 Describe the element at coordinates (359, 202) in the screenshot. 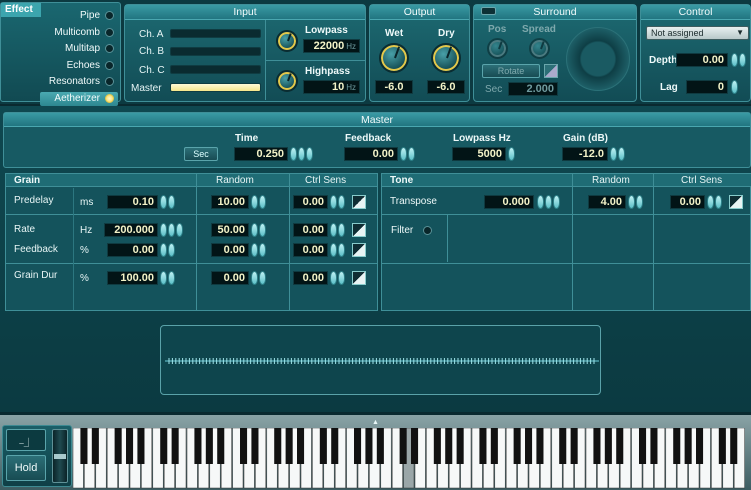

I see `grain-predelay-ctrl-curve-button` at that location.